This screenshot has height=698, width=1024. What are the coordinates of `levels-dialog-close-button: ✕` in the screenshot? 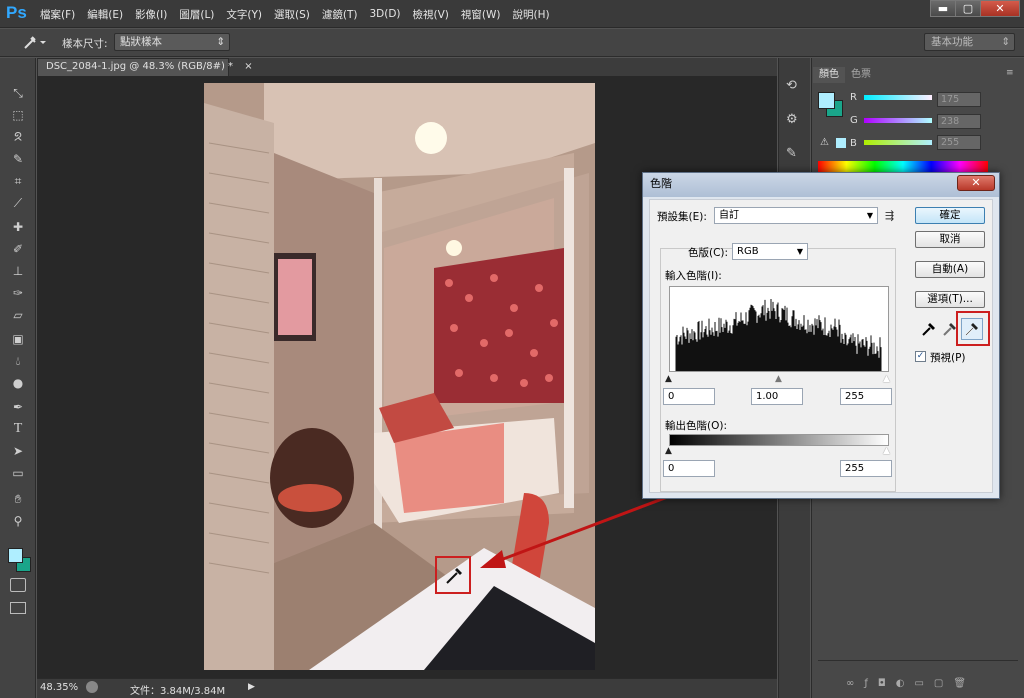 It's located at (976, 183).